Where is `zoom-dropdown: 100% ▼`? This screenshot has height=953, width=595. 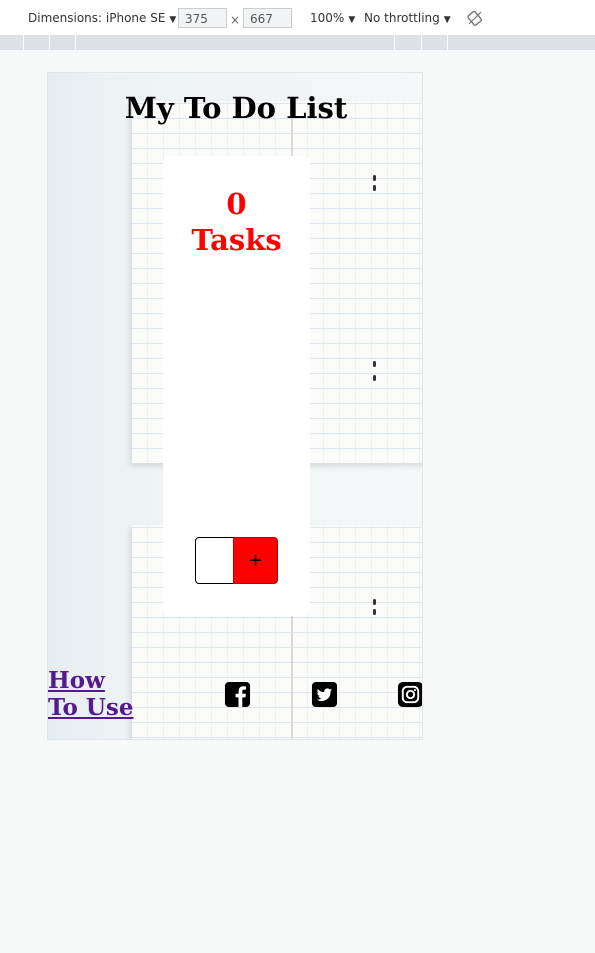 zoom-dropdown: 100% ▼ is located at coordinates (332, 18).